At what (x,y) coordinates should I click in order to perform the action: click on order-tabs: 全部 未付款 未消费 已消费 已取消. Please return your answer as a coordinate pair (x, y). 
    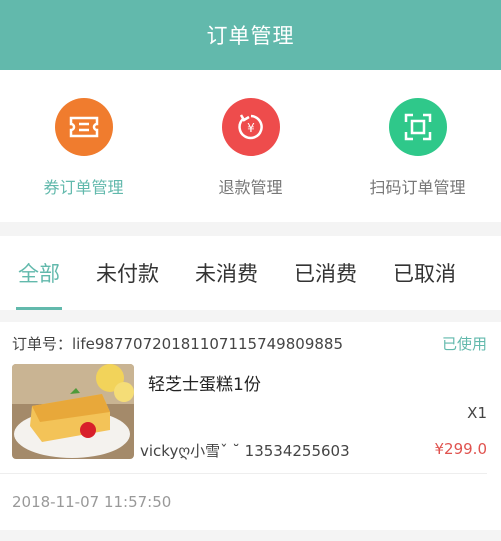
    Looking at the image, I should click on (250, 273).